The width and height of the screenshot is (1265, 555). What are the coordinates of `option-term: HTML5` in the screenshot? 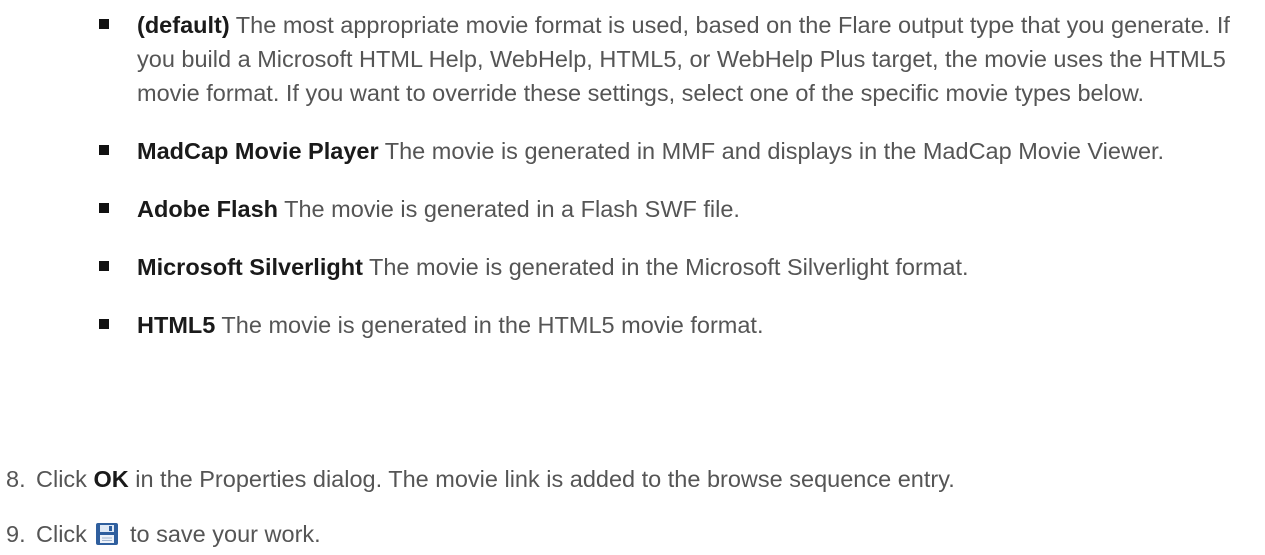 It's located at (176, 325).